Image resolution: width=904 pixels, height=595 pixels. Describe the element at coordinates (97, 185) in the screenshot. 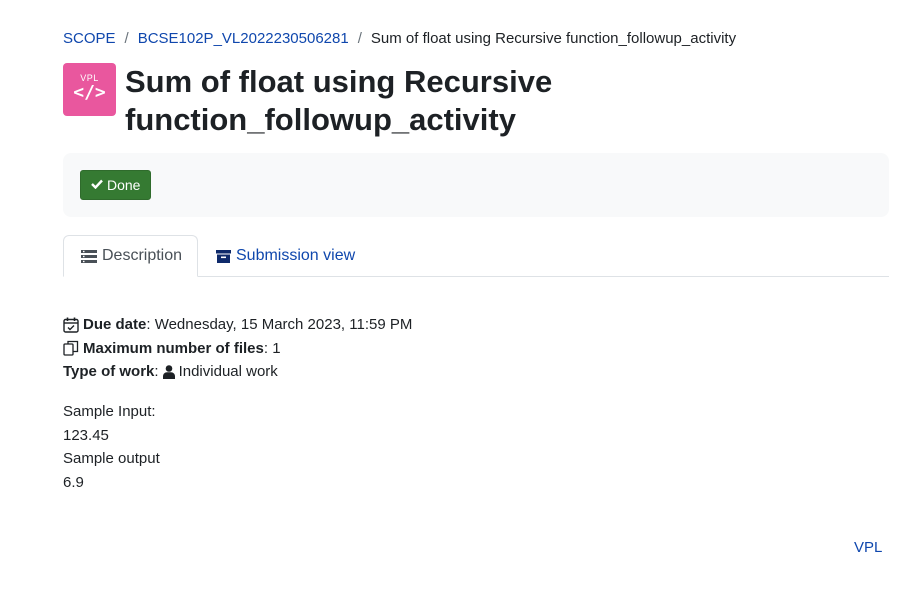

I see `check-icon` at that location.